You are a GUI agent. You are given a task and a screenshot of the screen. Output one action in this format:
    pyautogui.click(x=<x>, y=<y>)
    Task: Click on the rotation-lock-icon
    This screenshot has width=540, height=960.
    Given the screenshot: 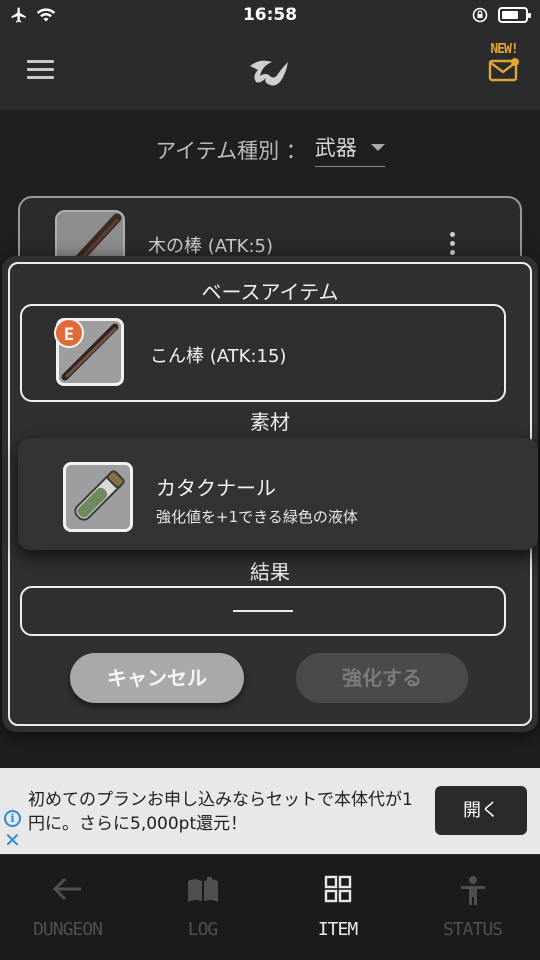 What is the action you would take?
    pyautogui.click(x=480, y=15)
    